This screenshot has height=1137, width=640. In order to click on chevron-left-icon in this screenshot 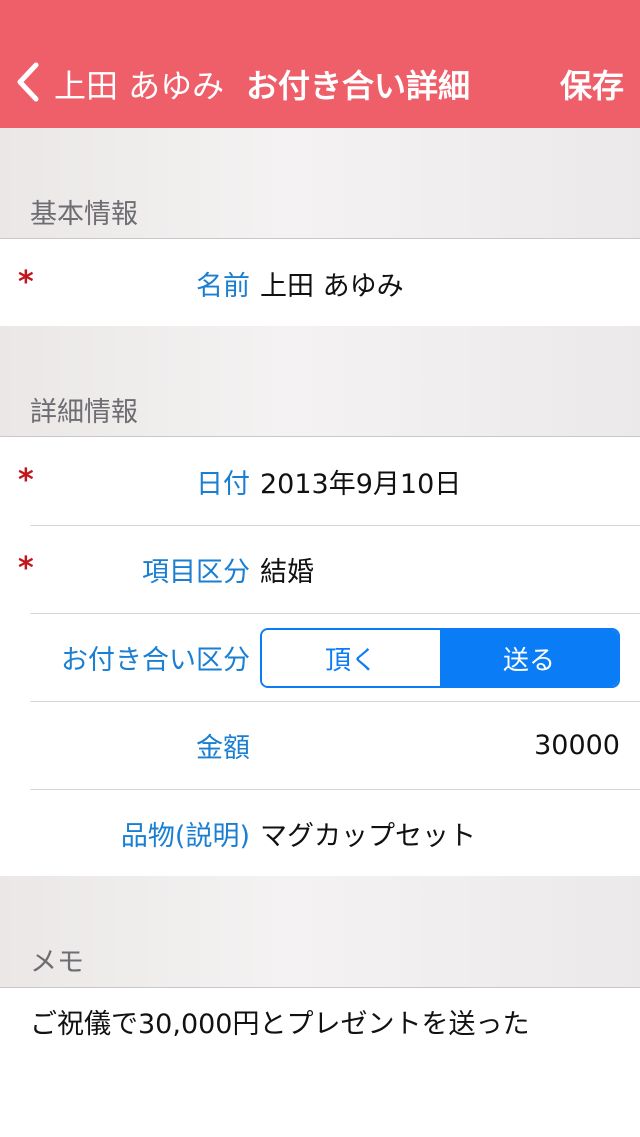, I will do `click(27, 84)`.